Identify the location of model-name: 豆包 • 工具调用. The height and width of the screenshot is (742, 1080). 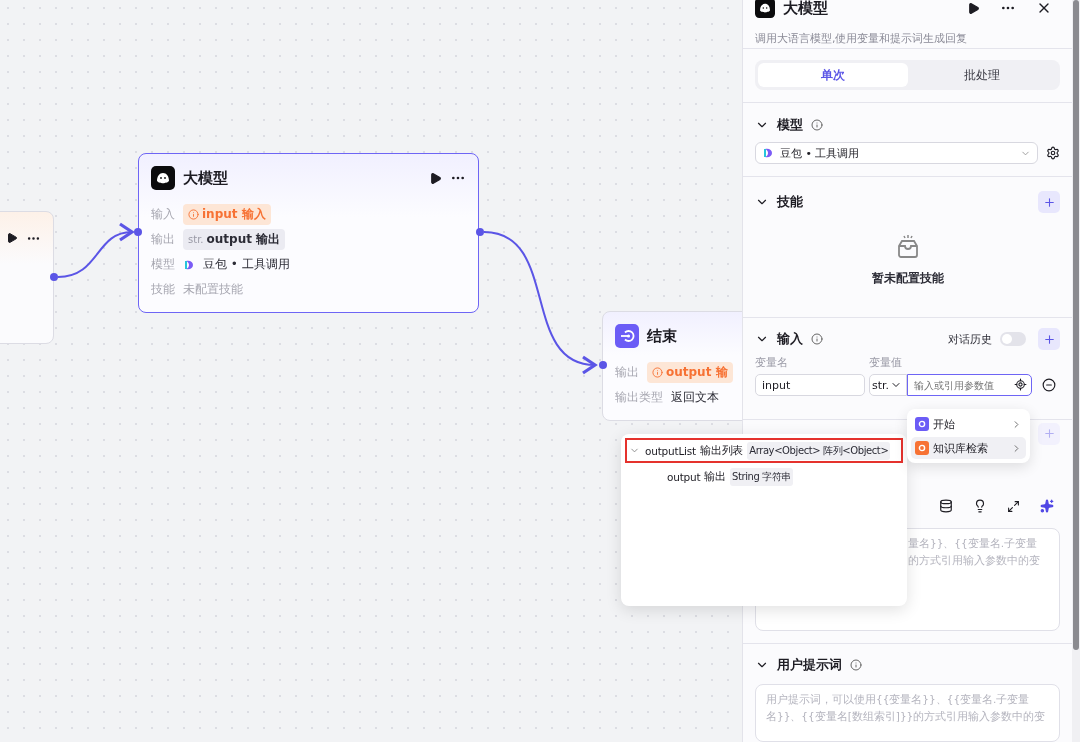
(246, 264).